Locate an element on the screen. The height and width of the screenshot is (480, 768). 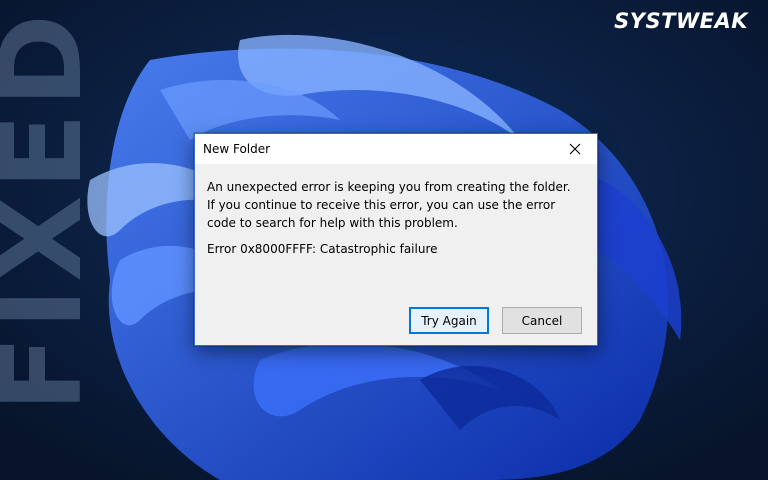
close-button is located at coordinates (575, 149).